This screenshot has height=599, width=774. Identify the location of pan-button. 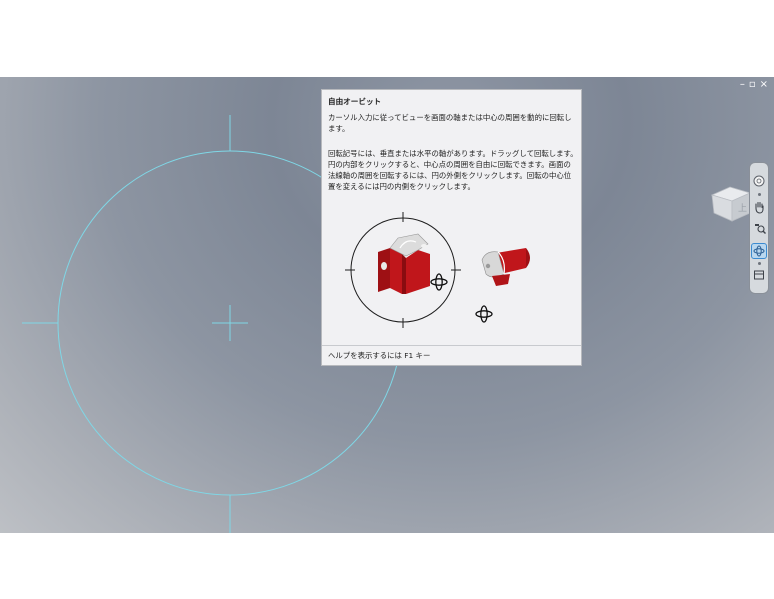
(759, 207).